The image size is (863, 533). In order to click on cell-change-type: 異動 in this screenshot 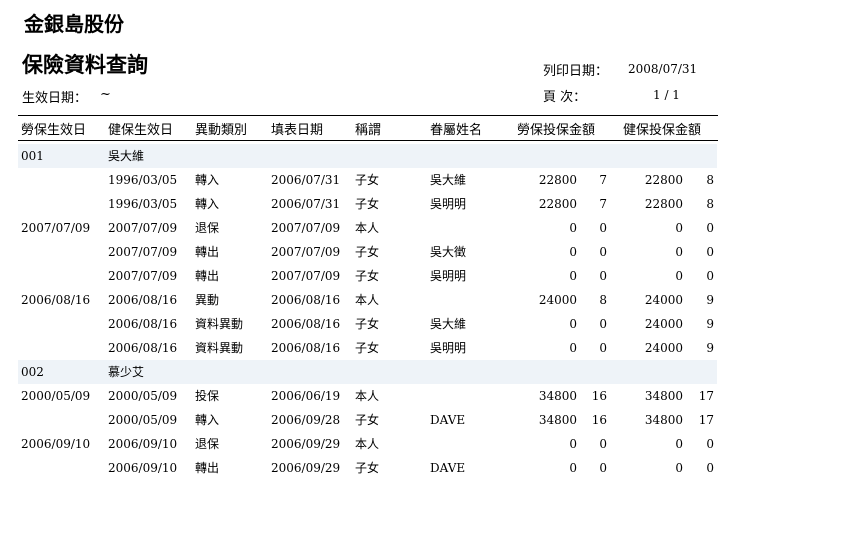, I will do `click(207, 300)`.